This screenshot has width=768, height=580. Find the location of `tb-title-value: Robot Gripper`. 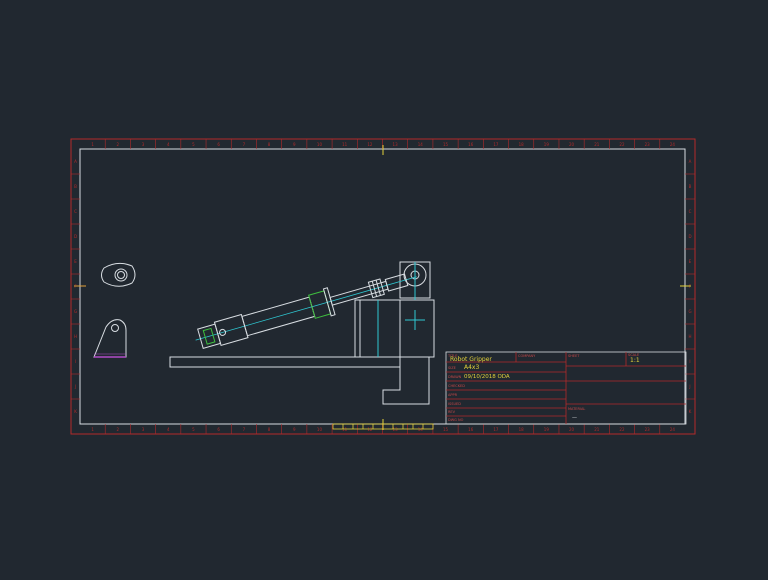

tb-title-value: Robot Gripper is located at coordinates (471, 359).